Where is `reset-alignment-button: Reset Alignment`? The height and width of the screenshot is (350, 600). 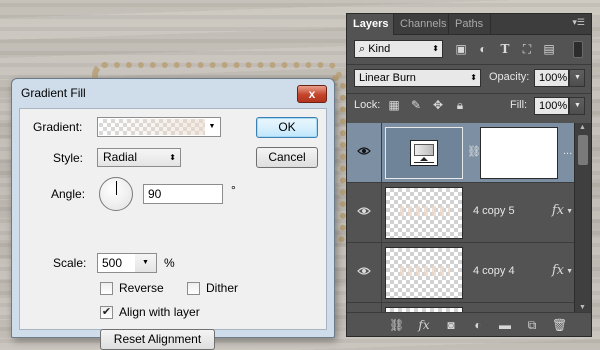
reset-alignment-button: Reset Alignment is located at coordinates (157, 339).